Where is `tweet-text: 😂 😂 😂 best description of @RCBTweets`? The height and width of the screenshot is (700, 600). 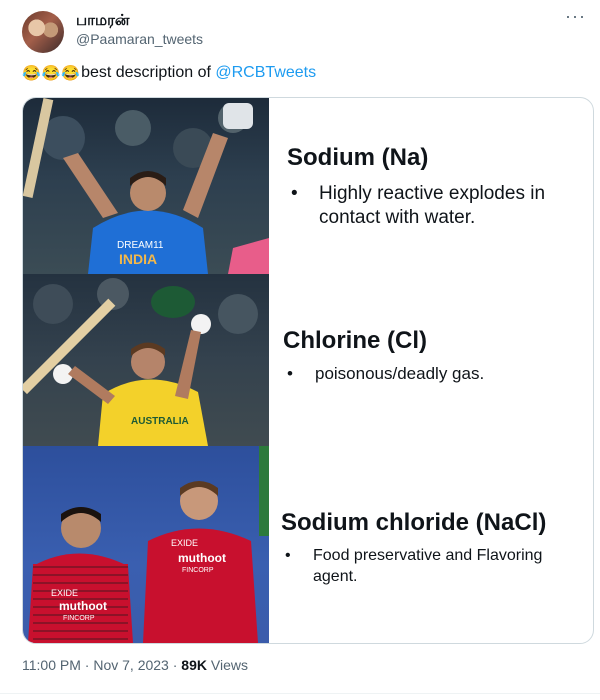
tweet-text: 😂 😂 😂 best description of @RCBTweets is located at coordinates (169, 73).